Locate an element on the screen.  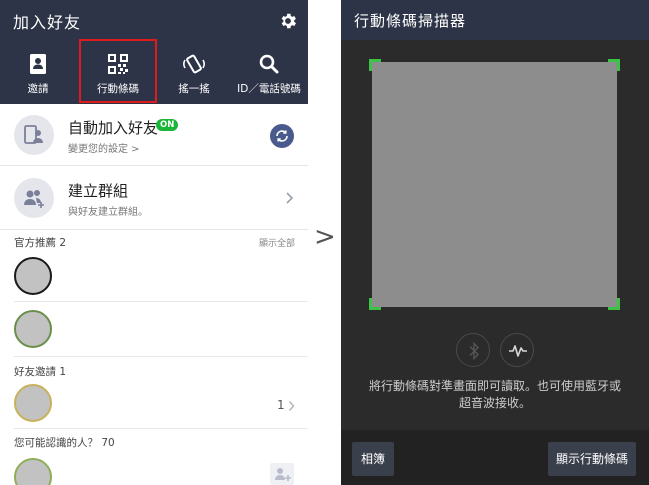
bluetooth-button is located at coordinates (473, 350).